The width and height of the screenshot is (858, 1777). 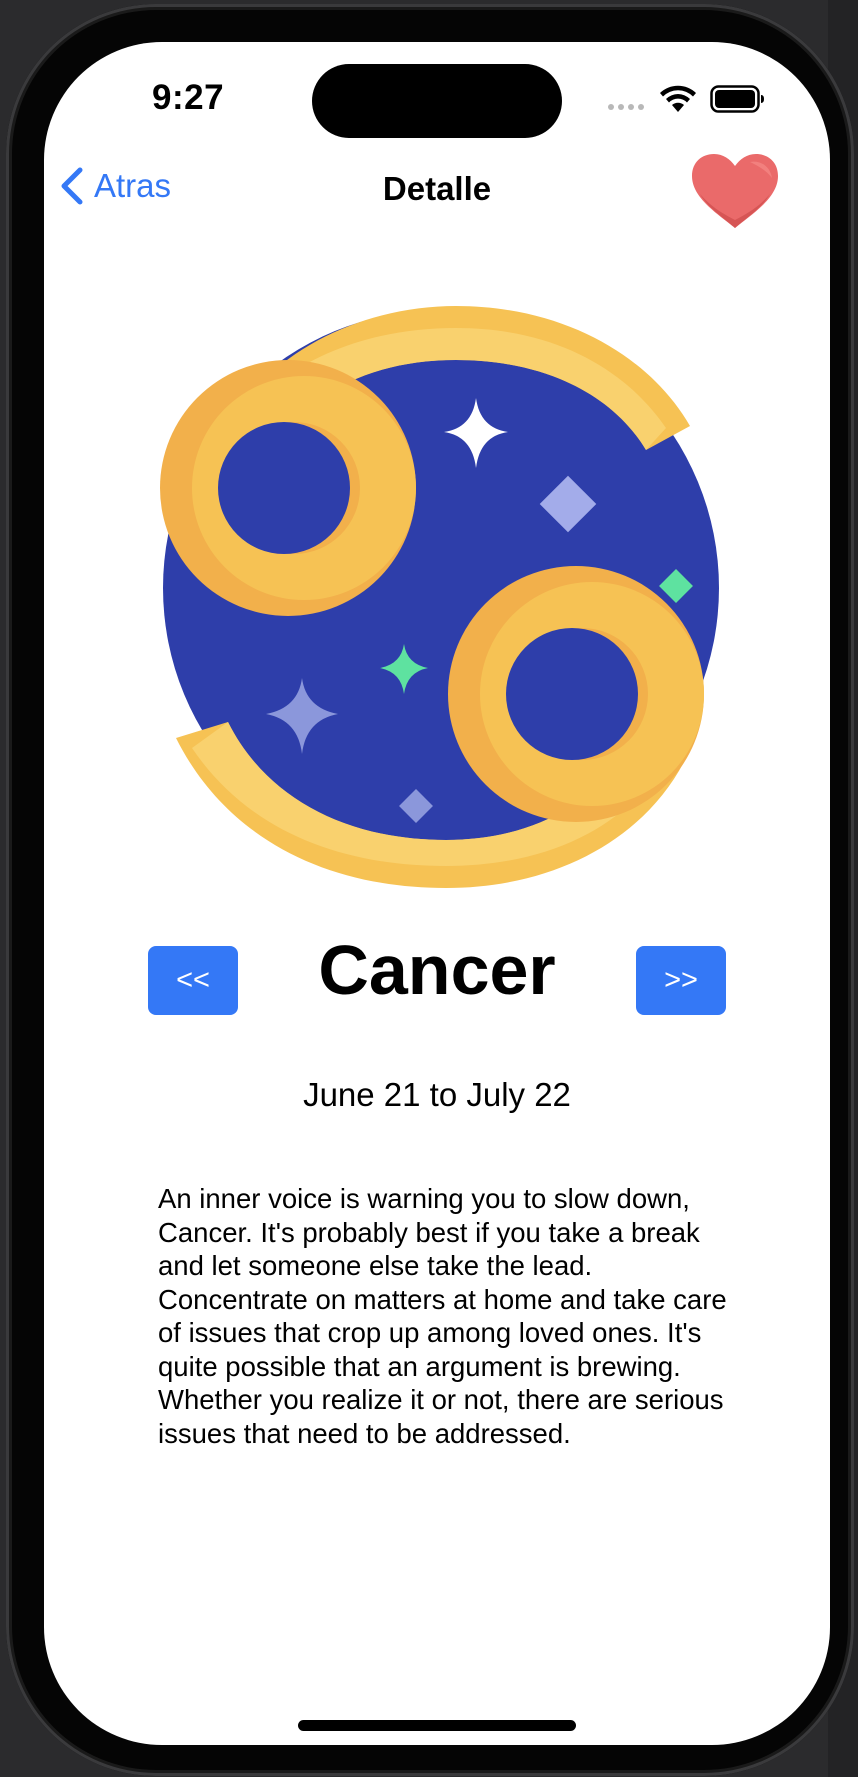 What do you see at coordinates (681, 980) in the screenshot?
I see `next-sign-button: >>` at bounding box center [681, 980].